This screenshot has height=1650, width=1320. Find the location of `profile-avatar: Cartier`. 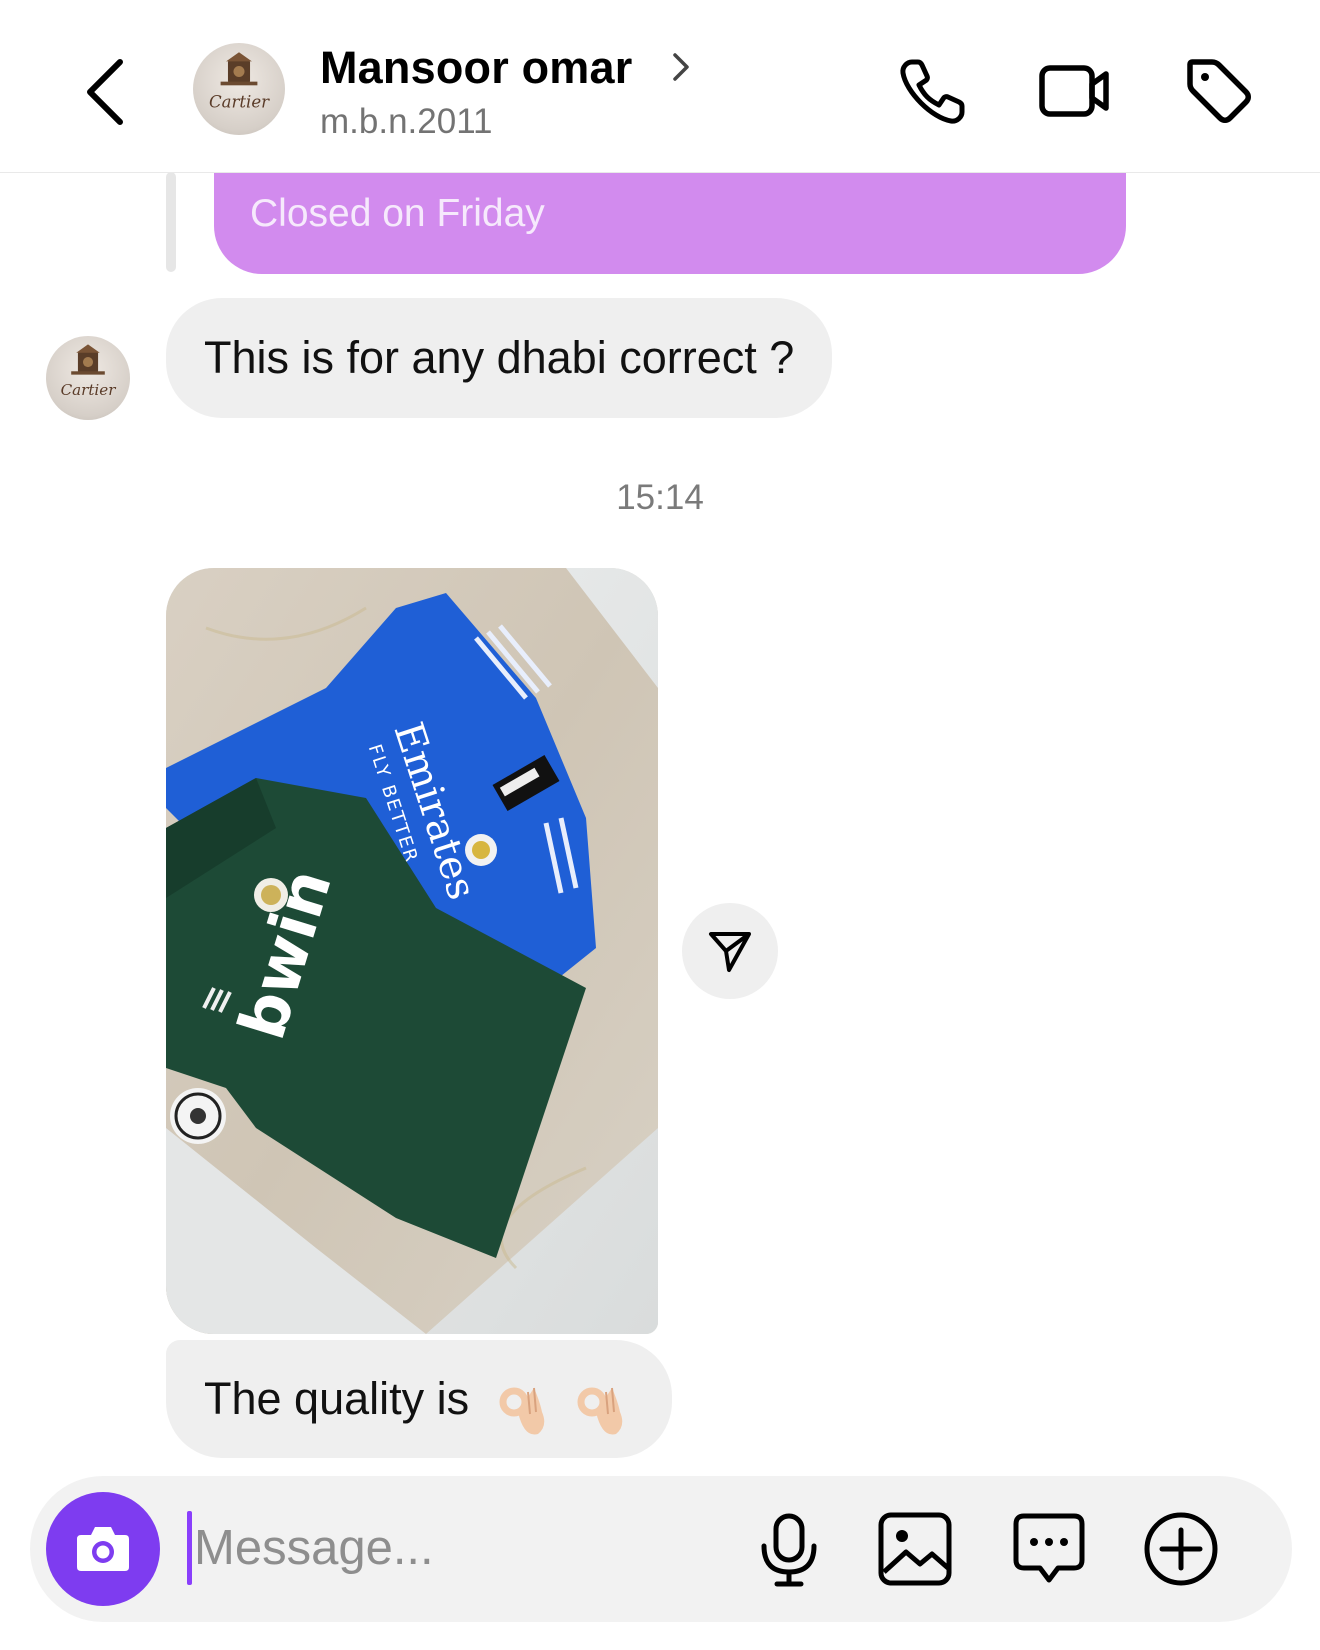

profile-avatar: Cartier is located at coordinates (239, 89).